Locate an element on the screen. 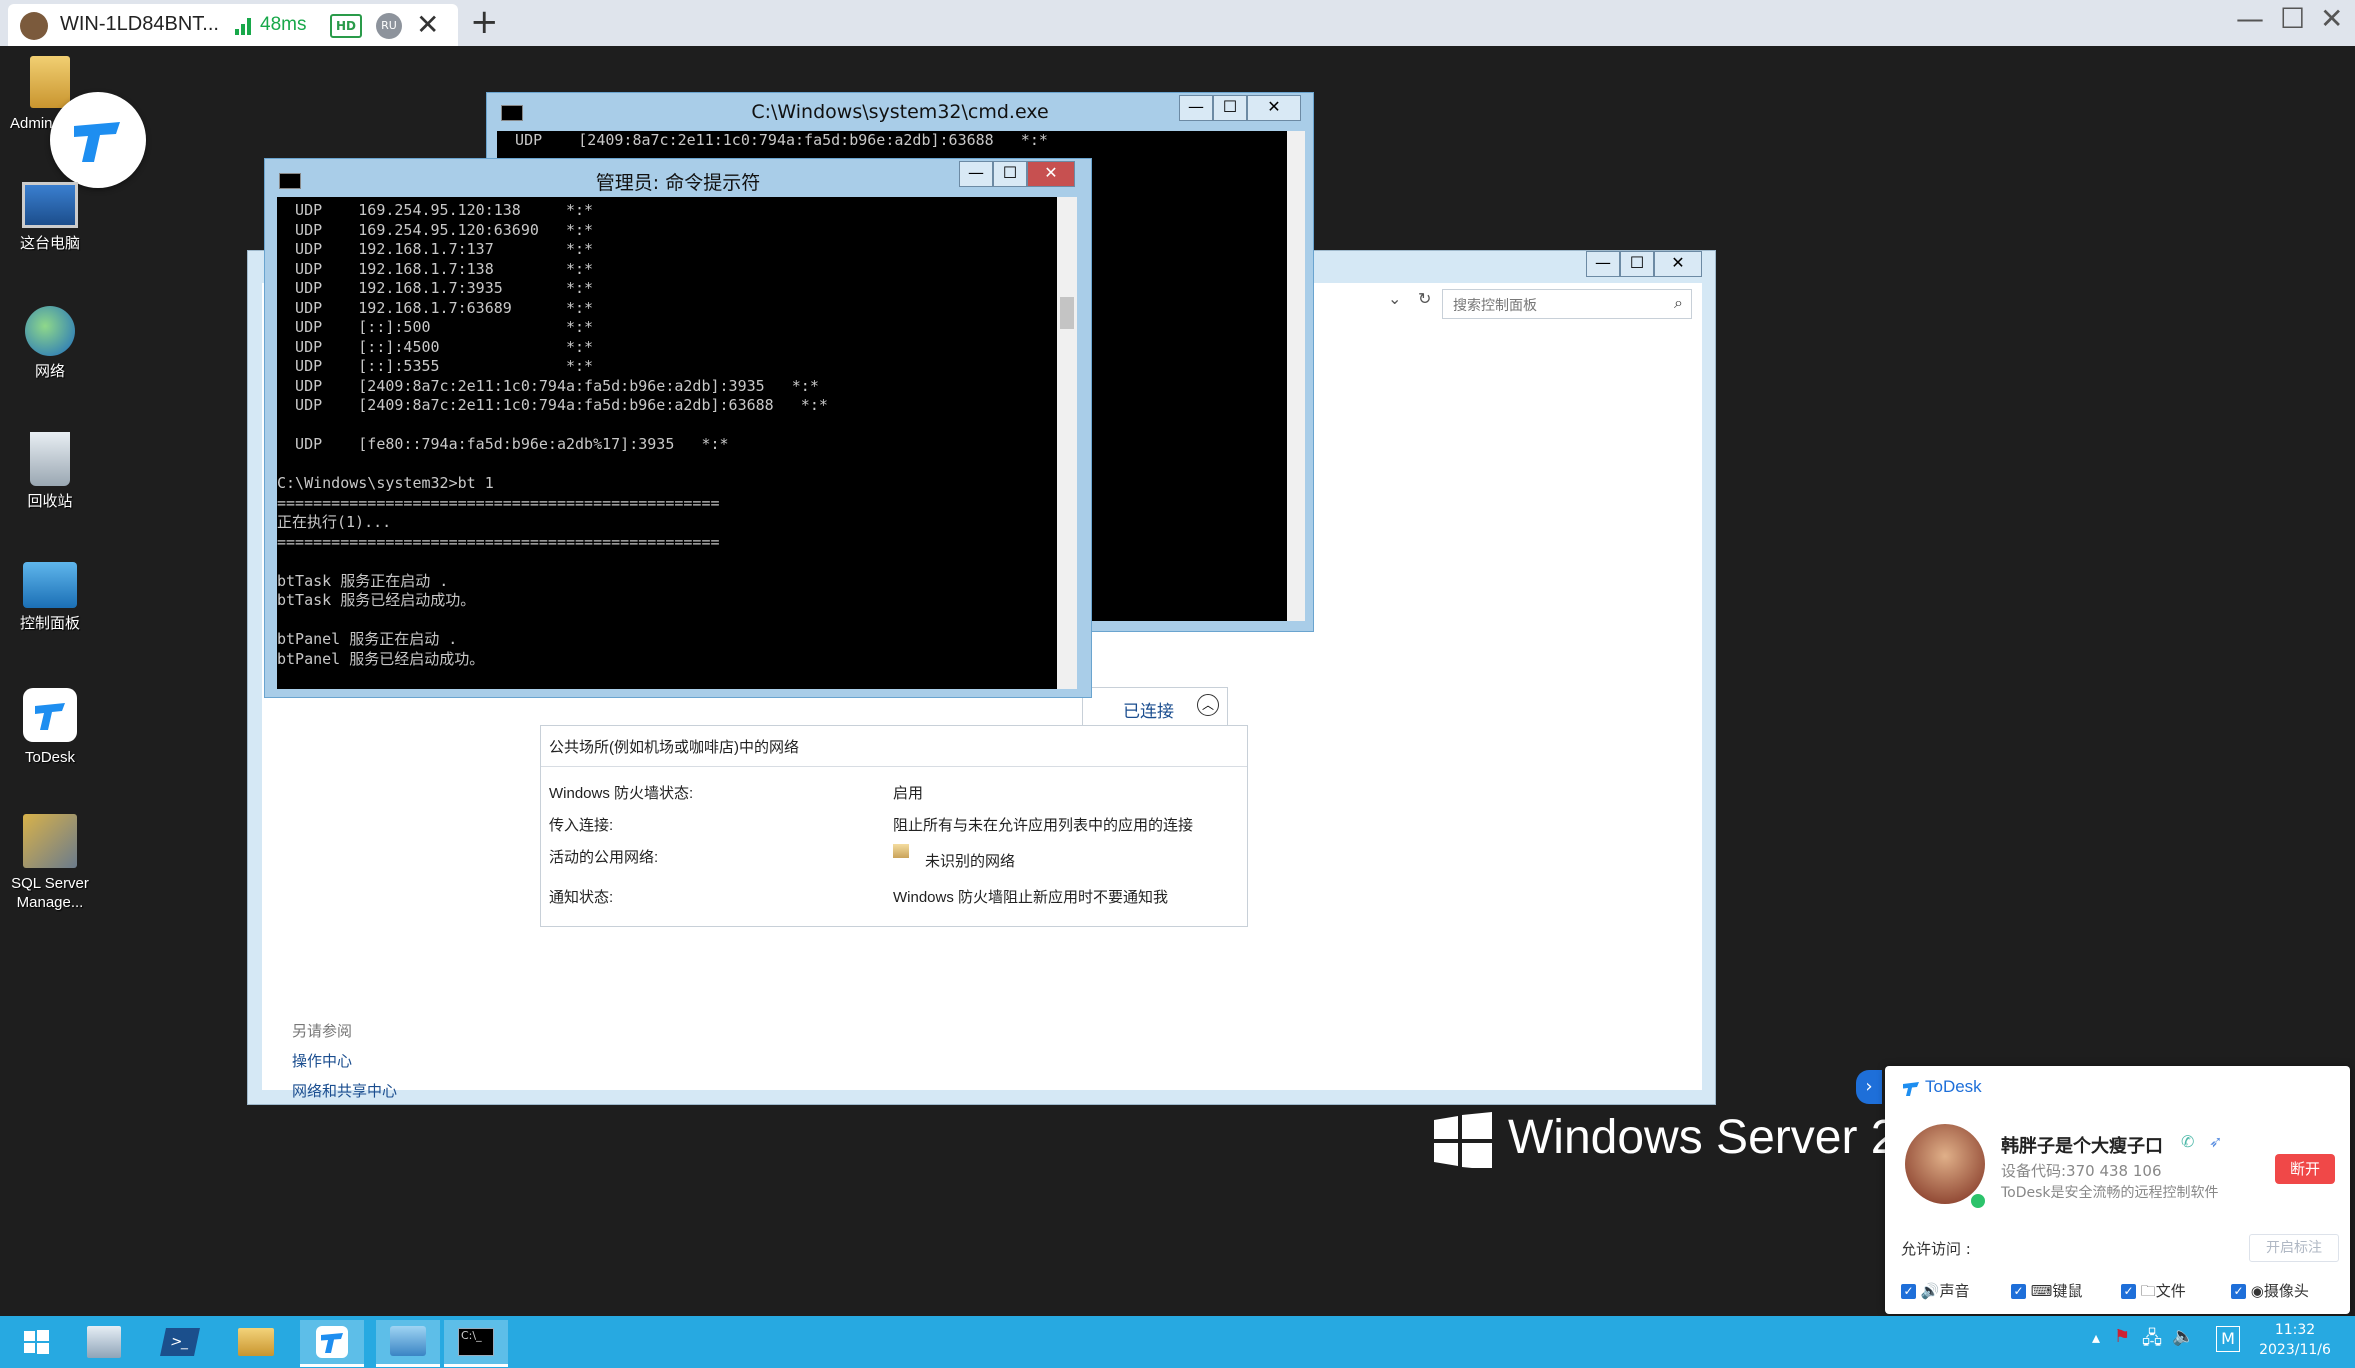 The image size is (2355, 1368). todesk-collapse-button: › is located at coordinates (1869, 1087).